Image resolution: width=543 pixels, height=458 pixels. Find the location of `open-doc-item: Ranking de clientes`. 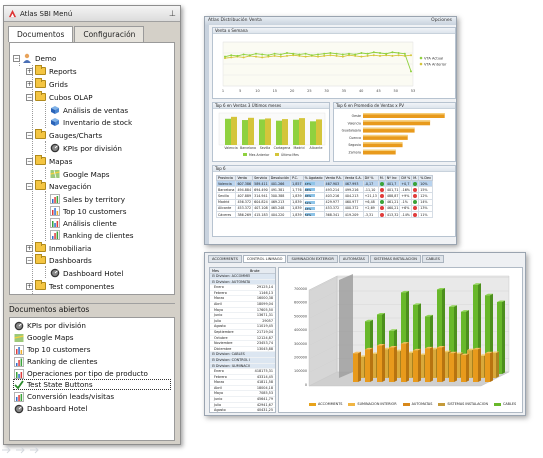

open-doc-item: Ranking de clientes is located at coordinates (56, 361).